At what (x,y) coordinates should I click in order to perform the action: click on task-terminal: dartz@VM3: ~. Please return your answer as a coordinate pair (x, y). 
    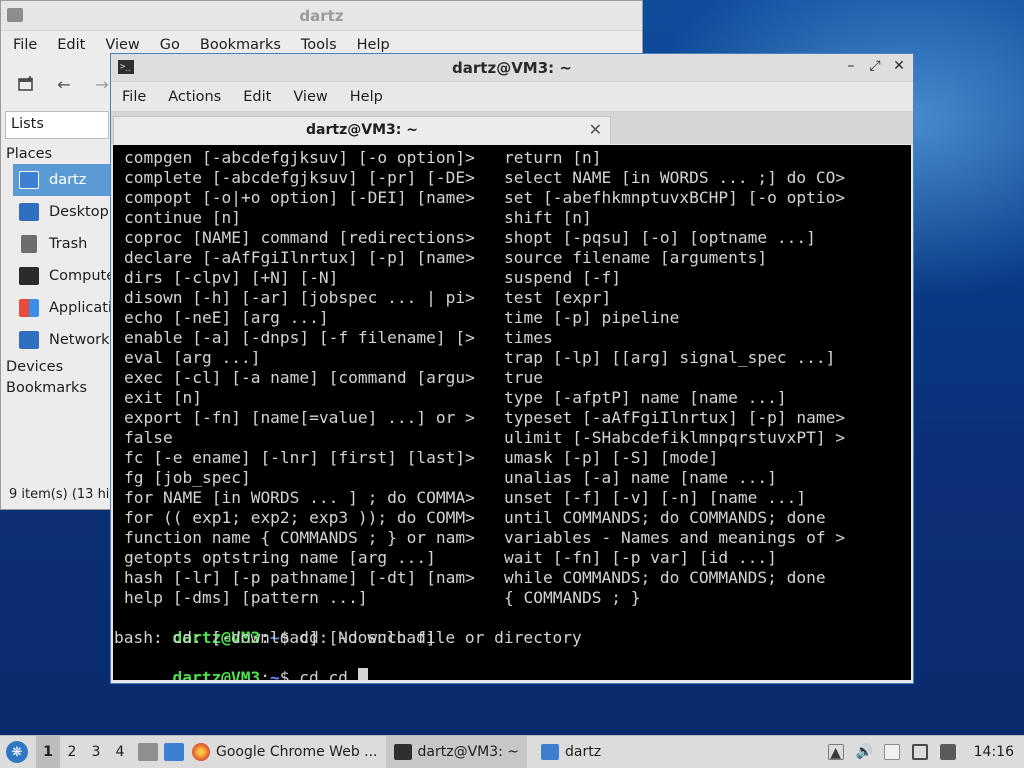
    Looking at the image, I should click on (456, 751).